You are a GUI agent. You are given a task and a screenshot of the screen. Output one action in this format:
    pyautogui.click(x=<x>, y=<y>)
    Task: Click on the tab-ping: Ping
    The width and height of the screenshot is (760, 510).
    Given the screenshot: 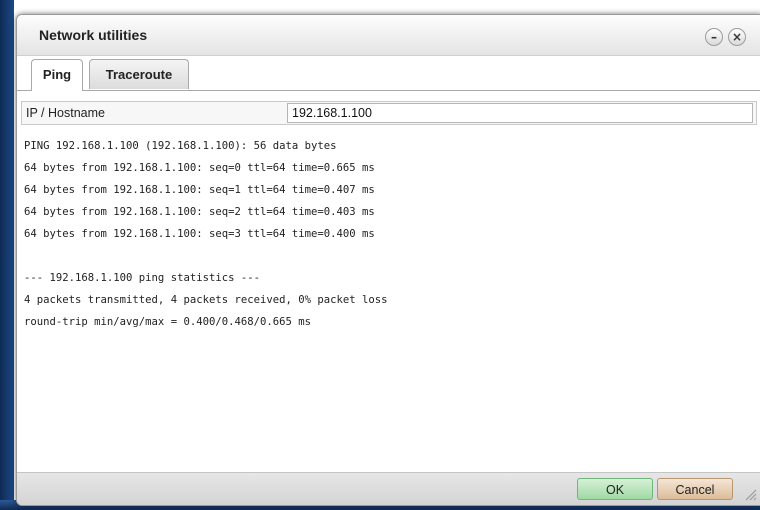 What is the action you would take?
    pyautogui.click(x=57, y=75)
    